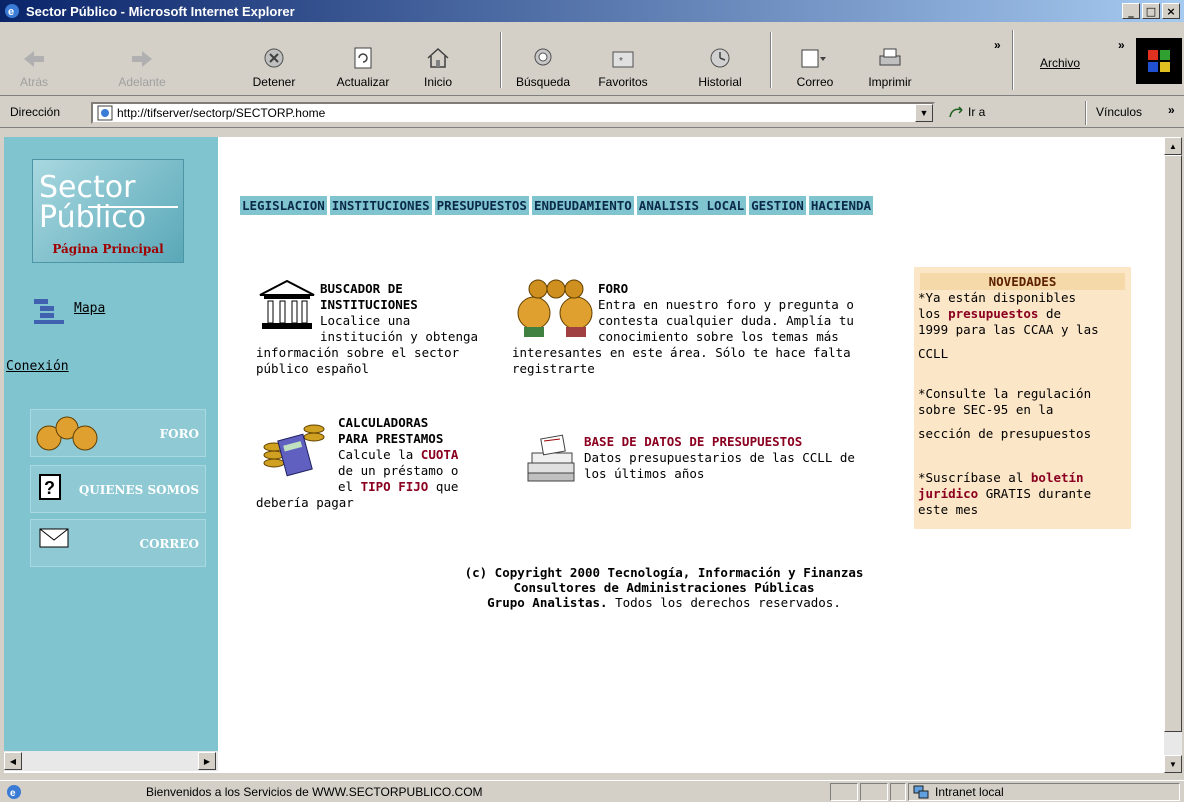  I want to click on database-books-icon, so click(552, 459).